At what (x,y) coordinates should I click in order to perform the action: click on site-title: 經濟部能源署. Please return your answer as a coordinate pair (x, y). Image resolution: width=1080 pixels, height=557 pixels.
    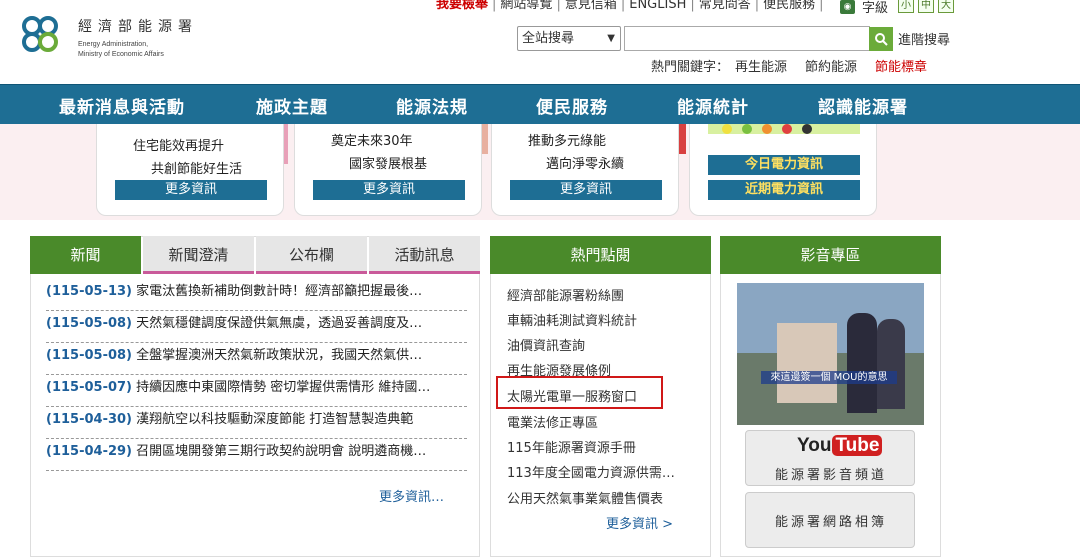
    Looking at the image, I should click on (138, 26).